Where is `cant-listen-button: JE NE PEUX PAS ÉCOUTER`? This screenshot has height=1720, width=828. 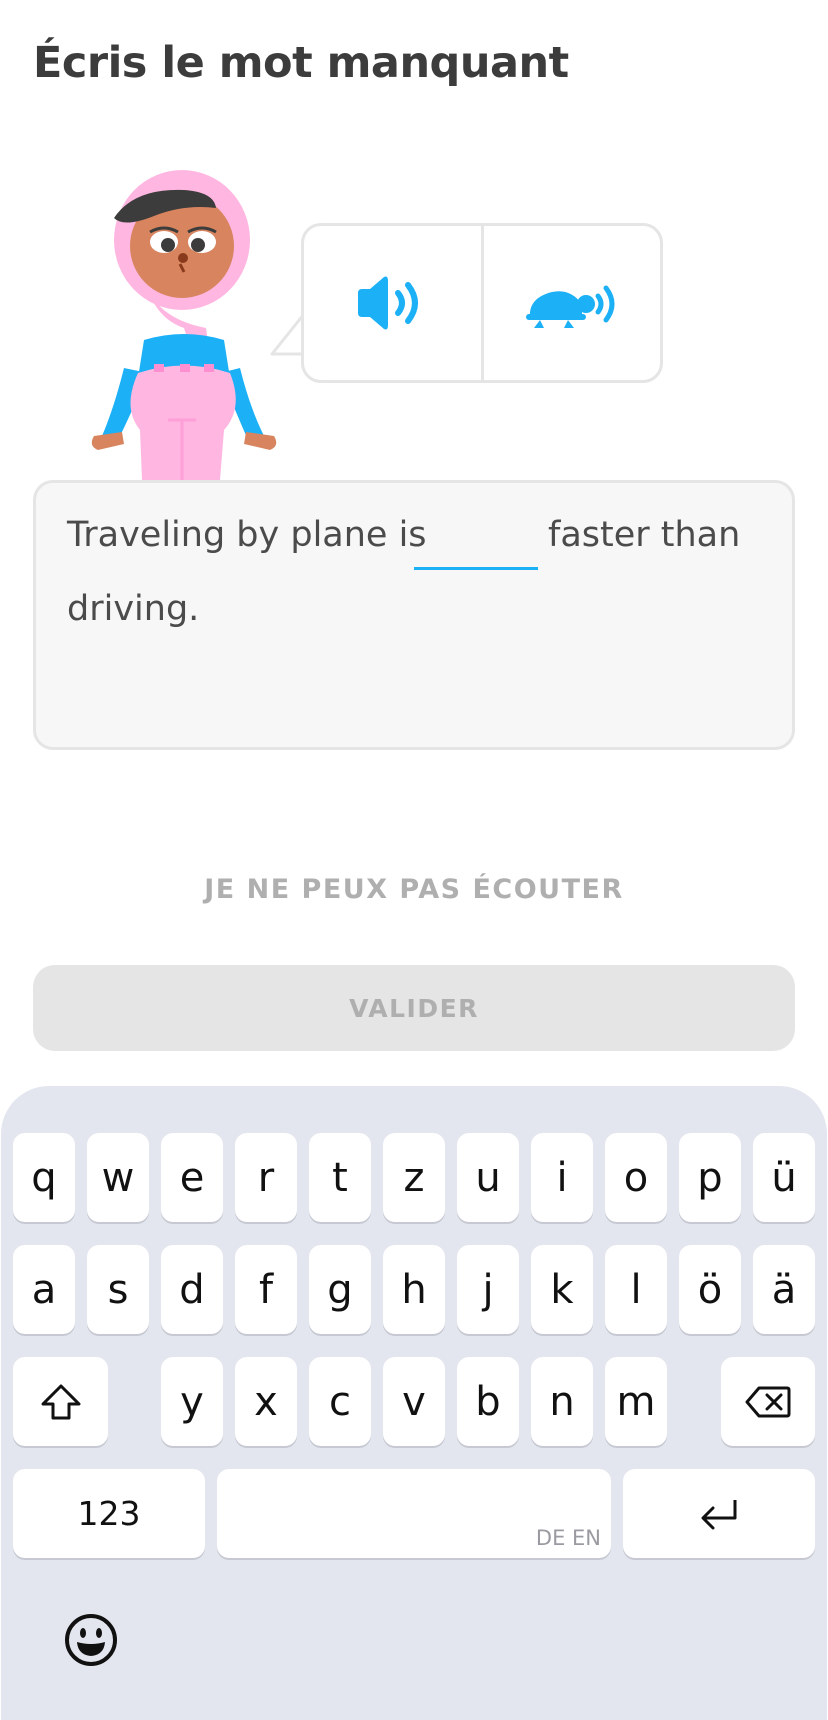
cant-listen-button: JE NE PEUX PAS ÉCOUTER is located at coordinates (414, 889).